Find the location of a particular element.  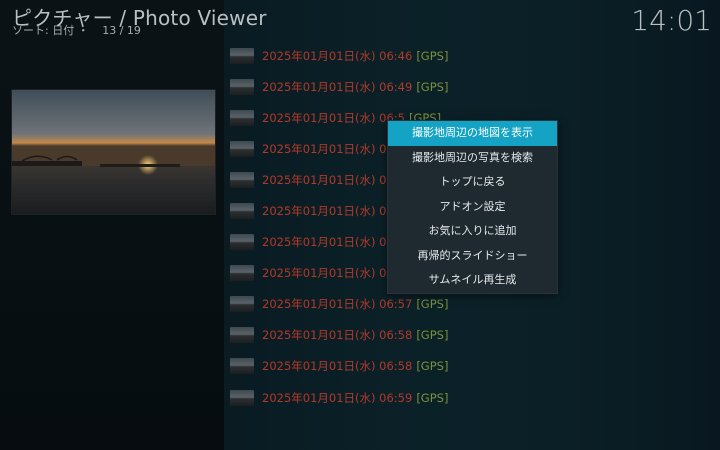

menu-item-recursive-slideshow: 再帰的スライドショー is located at coordinates (472, 256).